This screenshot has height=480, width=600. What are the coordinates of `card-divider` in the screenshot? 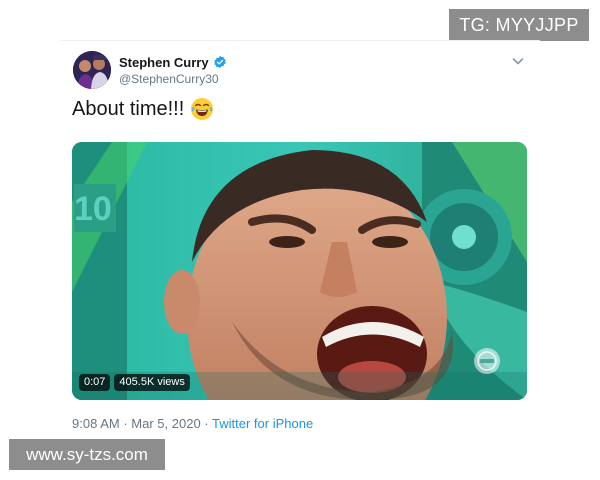 It's located at (300, 40).